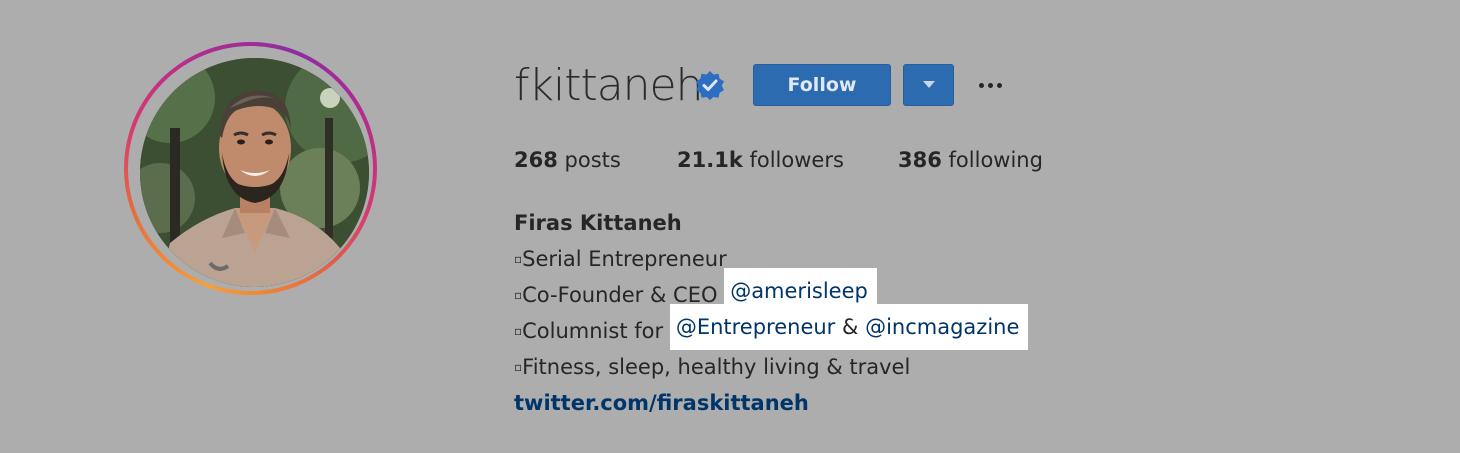  I want to click on verified-badge-icon, so click(710, 85).